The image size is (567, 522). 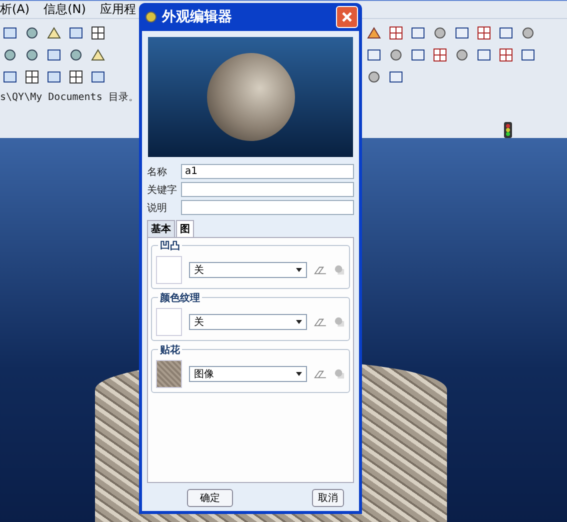 What do you see at coordinates (65, 9) in the screenshot?
I see `menu-item: 信息(N)` at bounding box center [65, 9].